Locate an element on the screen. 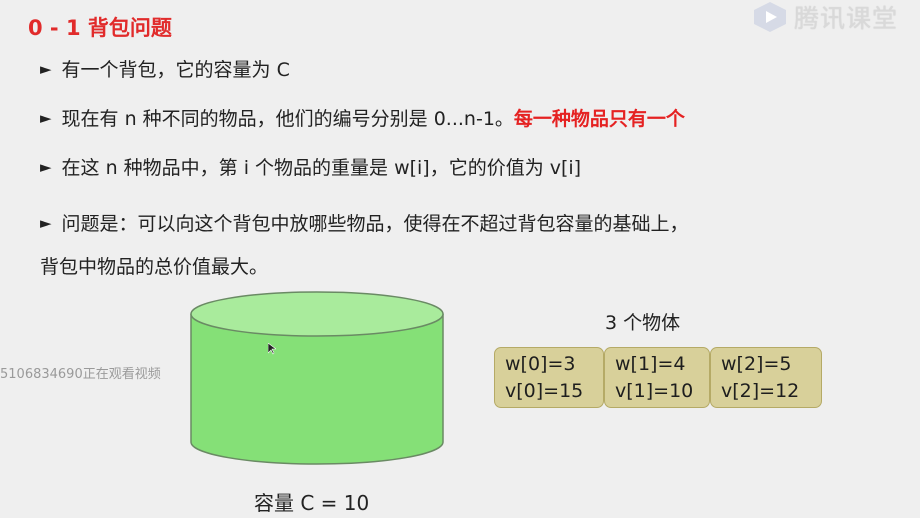  item-weight: w[1]=4 is located at coordinates (650, 364).